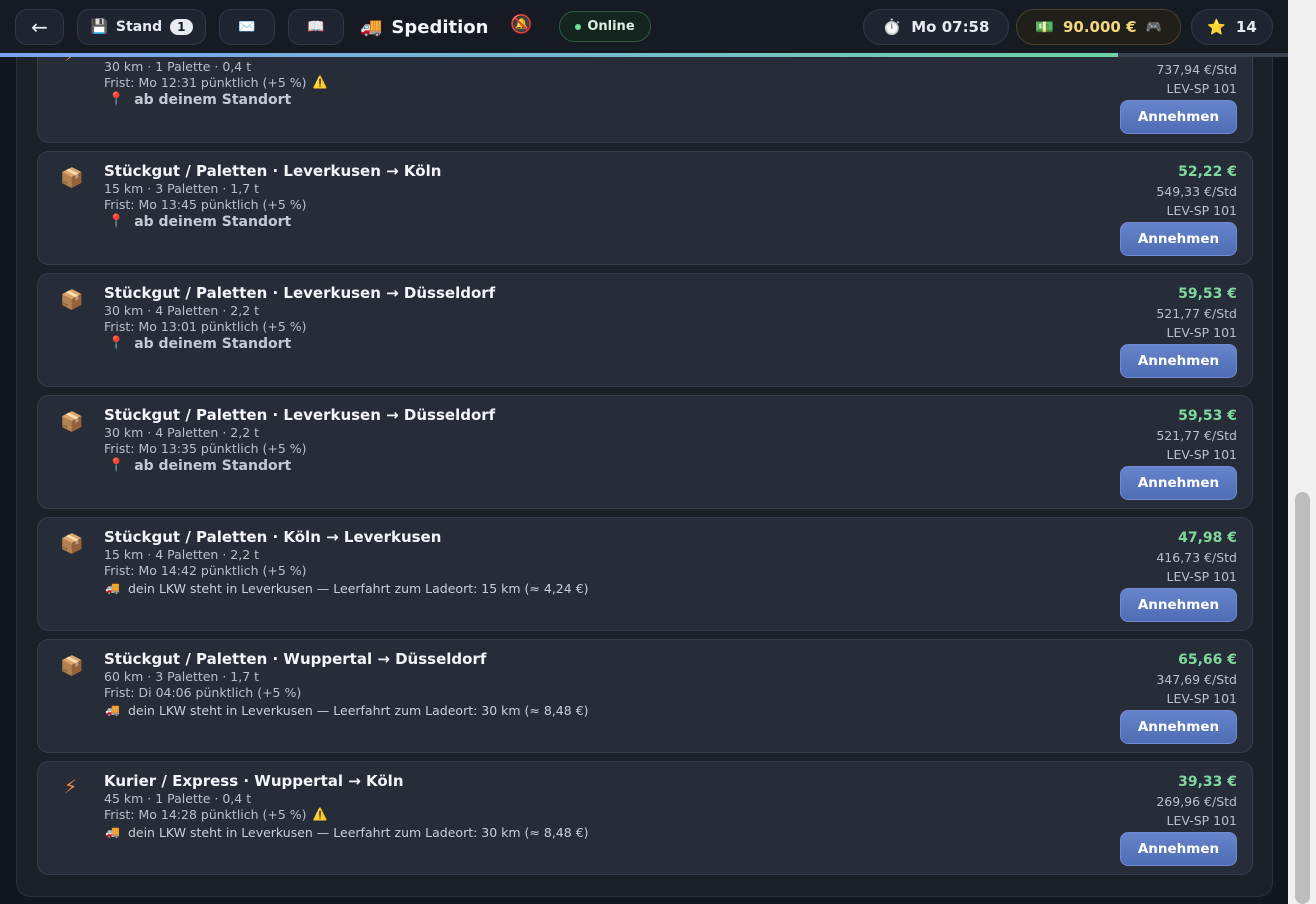 The image size is (1316, 904). I want to click on level-display: ⭐ 14, so click(1232, 27).